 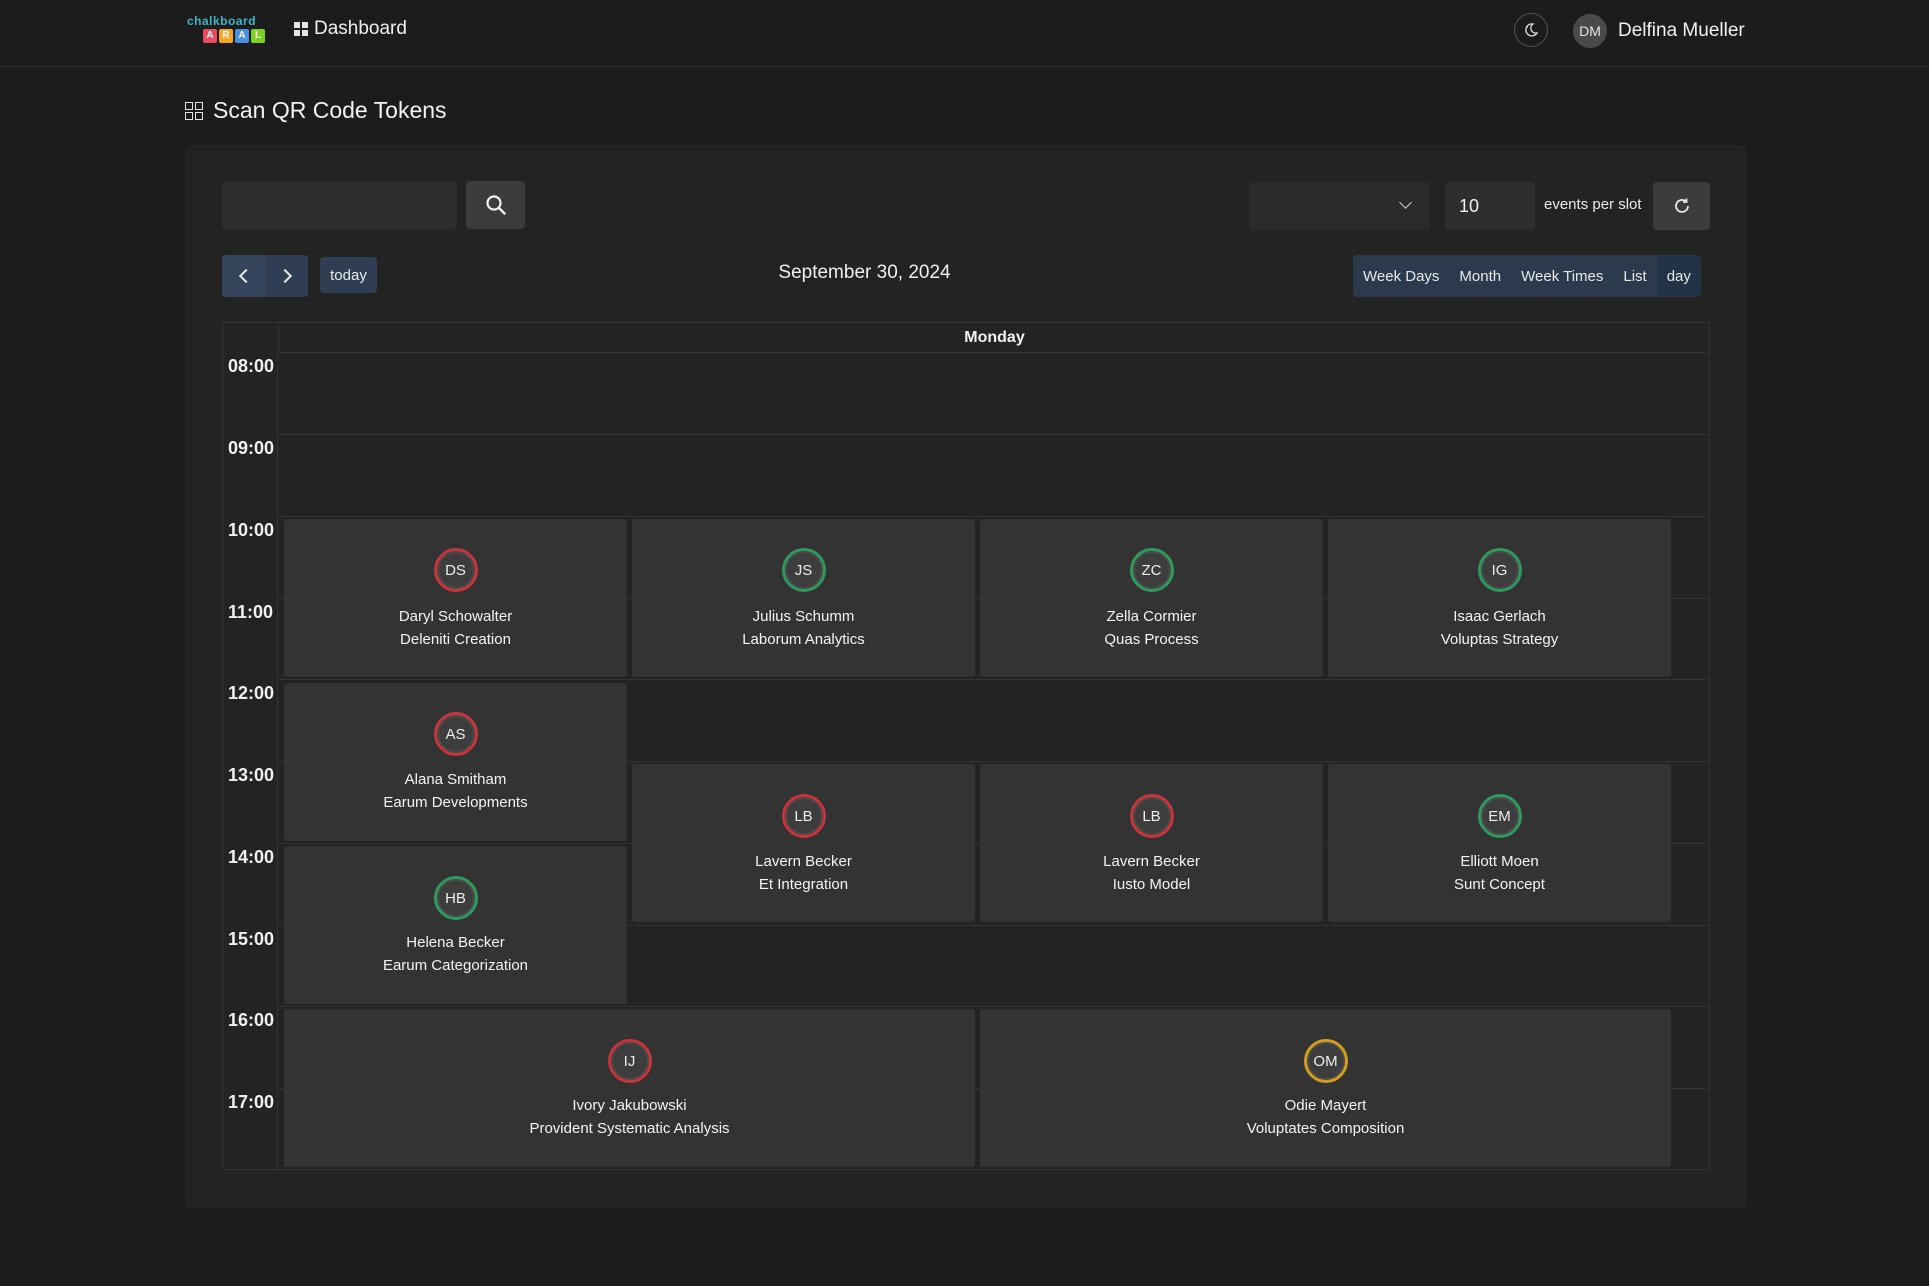 What do you see at coordinates (234, 36) in the screenshot?
I see `logo-letters: A R A L` at bounding box center [234, 36].